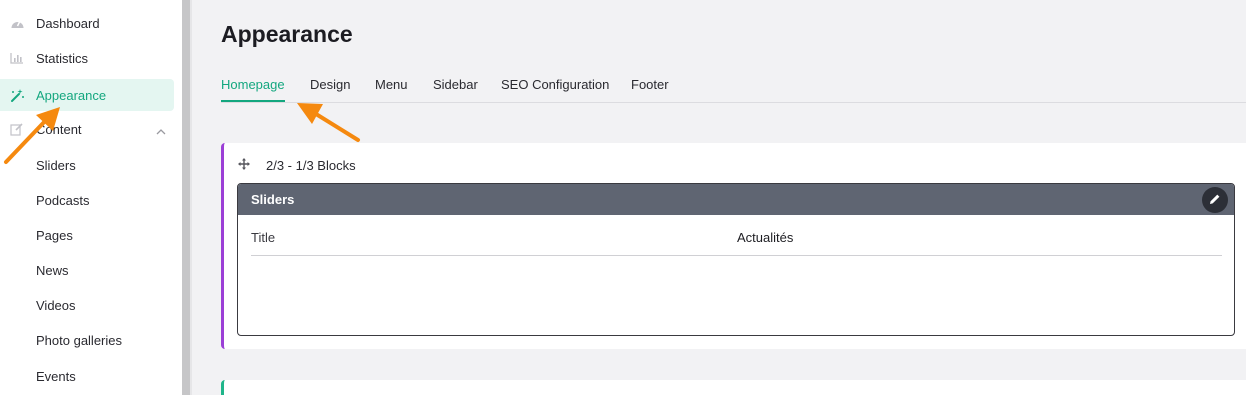 The image size is (1246, 395). What do you see at coordinates (650, 84) in the screenshot?
I see `tab-footer: Footer` at bounding box center [650, 84].